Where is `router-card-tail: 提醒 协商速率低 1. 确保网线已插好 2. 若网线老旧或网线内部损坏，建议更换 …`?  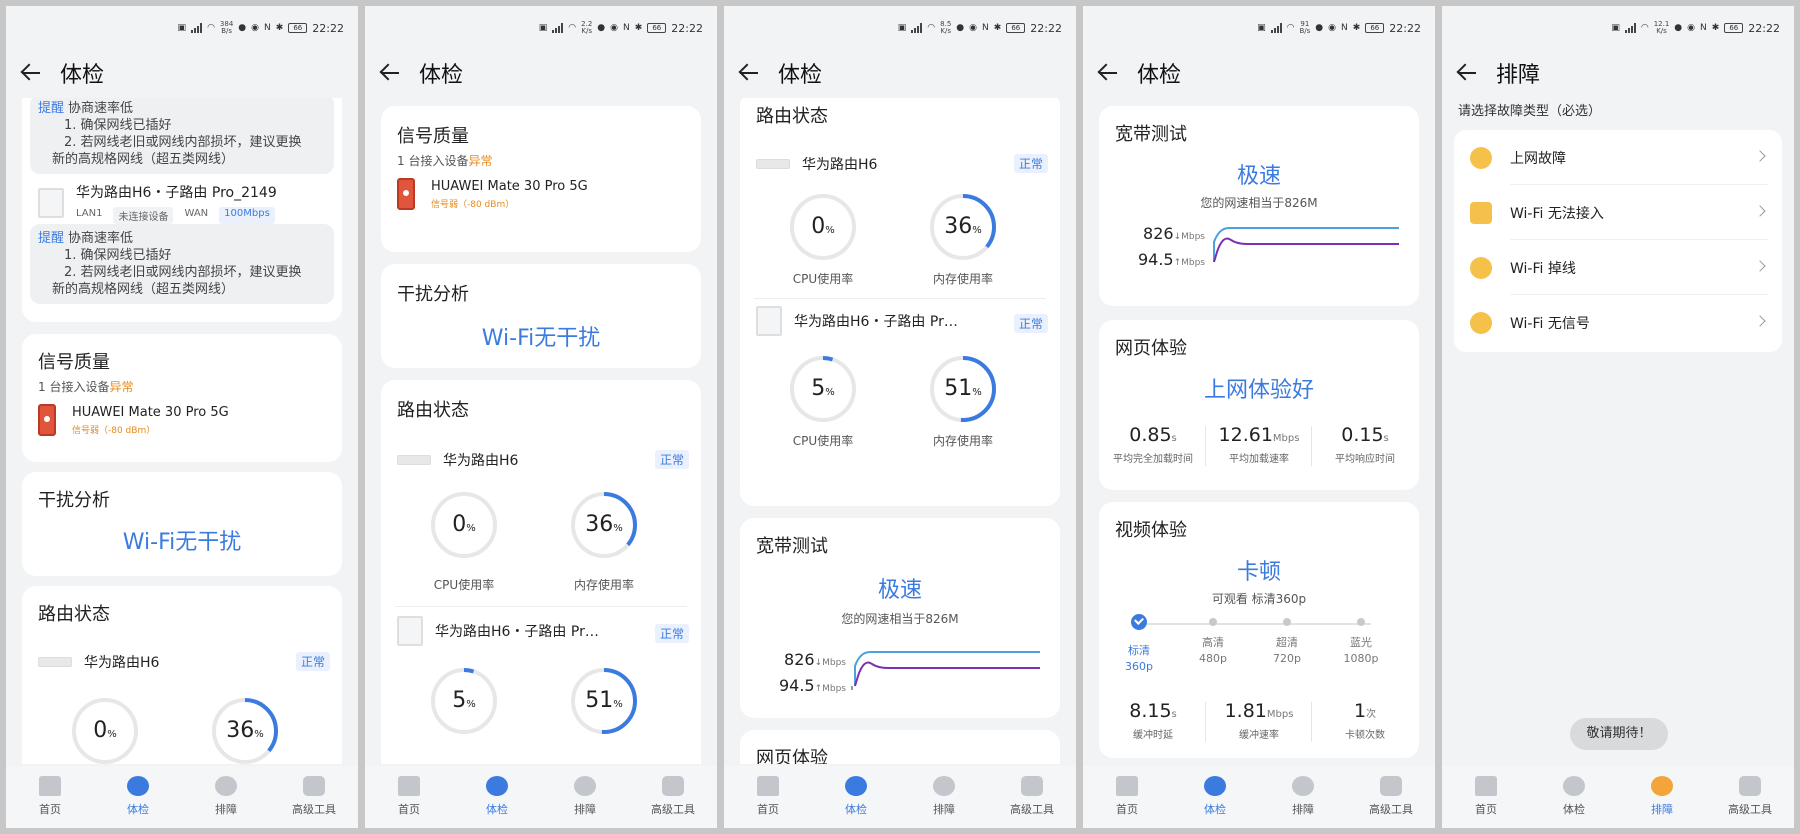
router-card-tail: 提醒 协商速率低 1. 确保网线已插好 2. 若网线老旧或网线内部损坏，建议更换 … is located at coordinates (182, 210).